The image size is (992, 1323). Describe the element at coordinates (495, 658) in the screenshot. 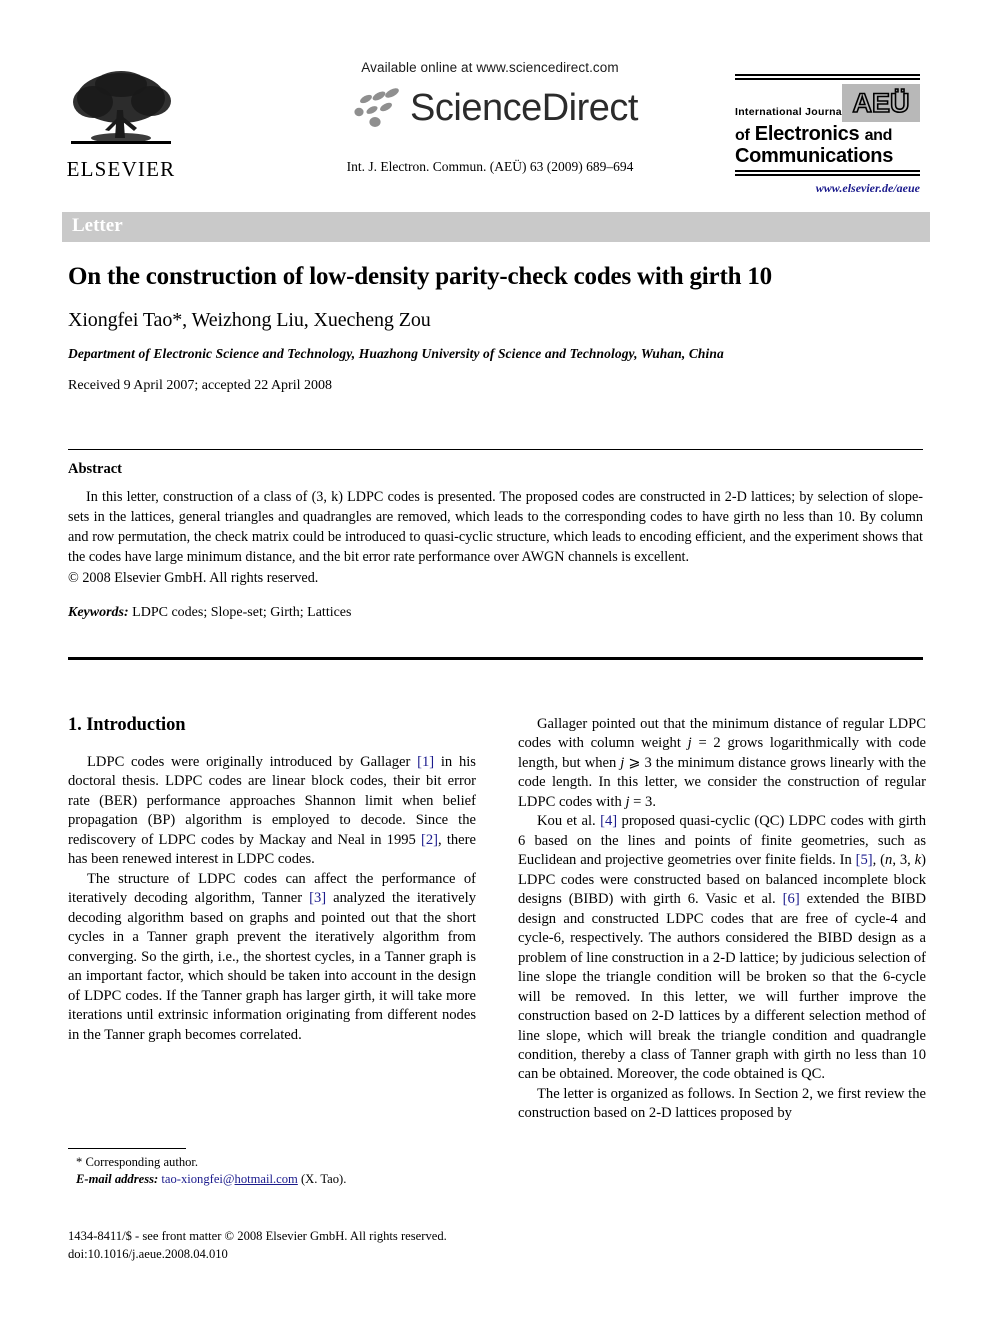

I see `abstract-bottom-rule` at that location.